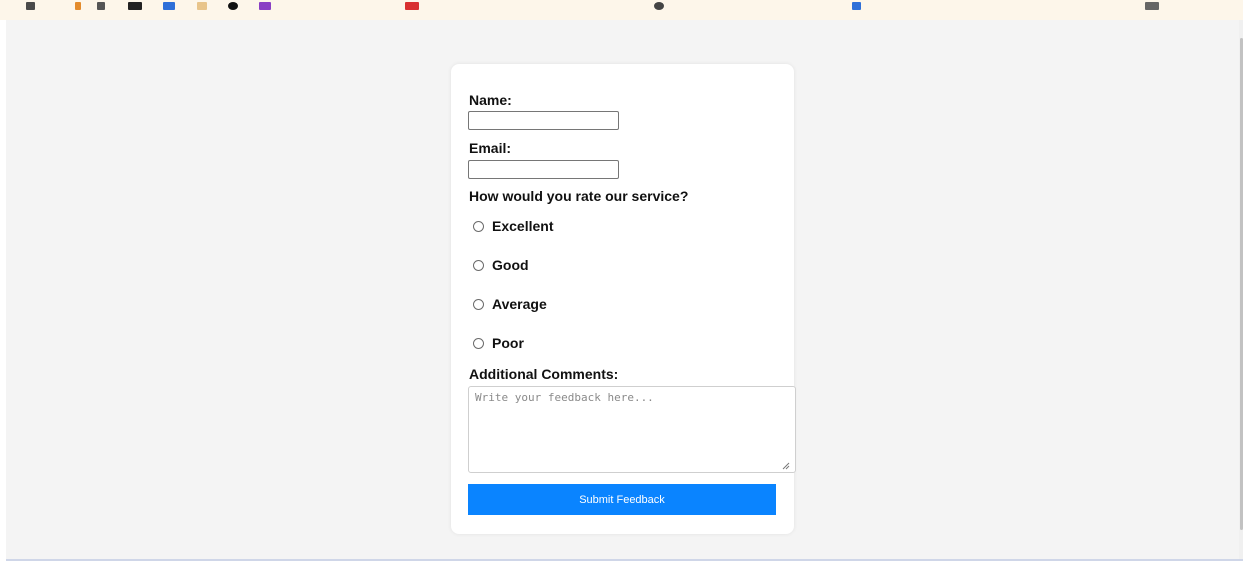 This screenshot has width=1243, height=565. I want to click on submit-feedback-button: Submit Feedback, so click(622, 499).